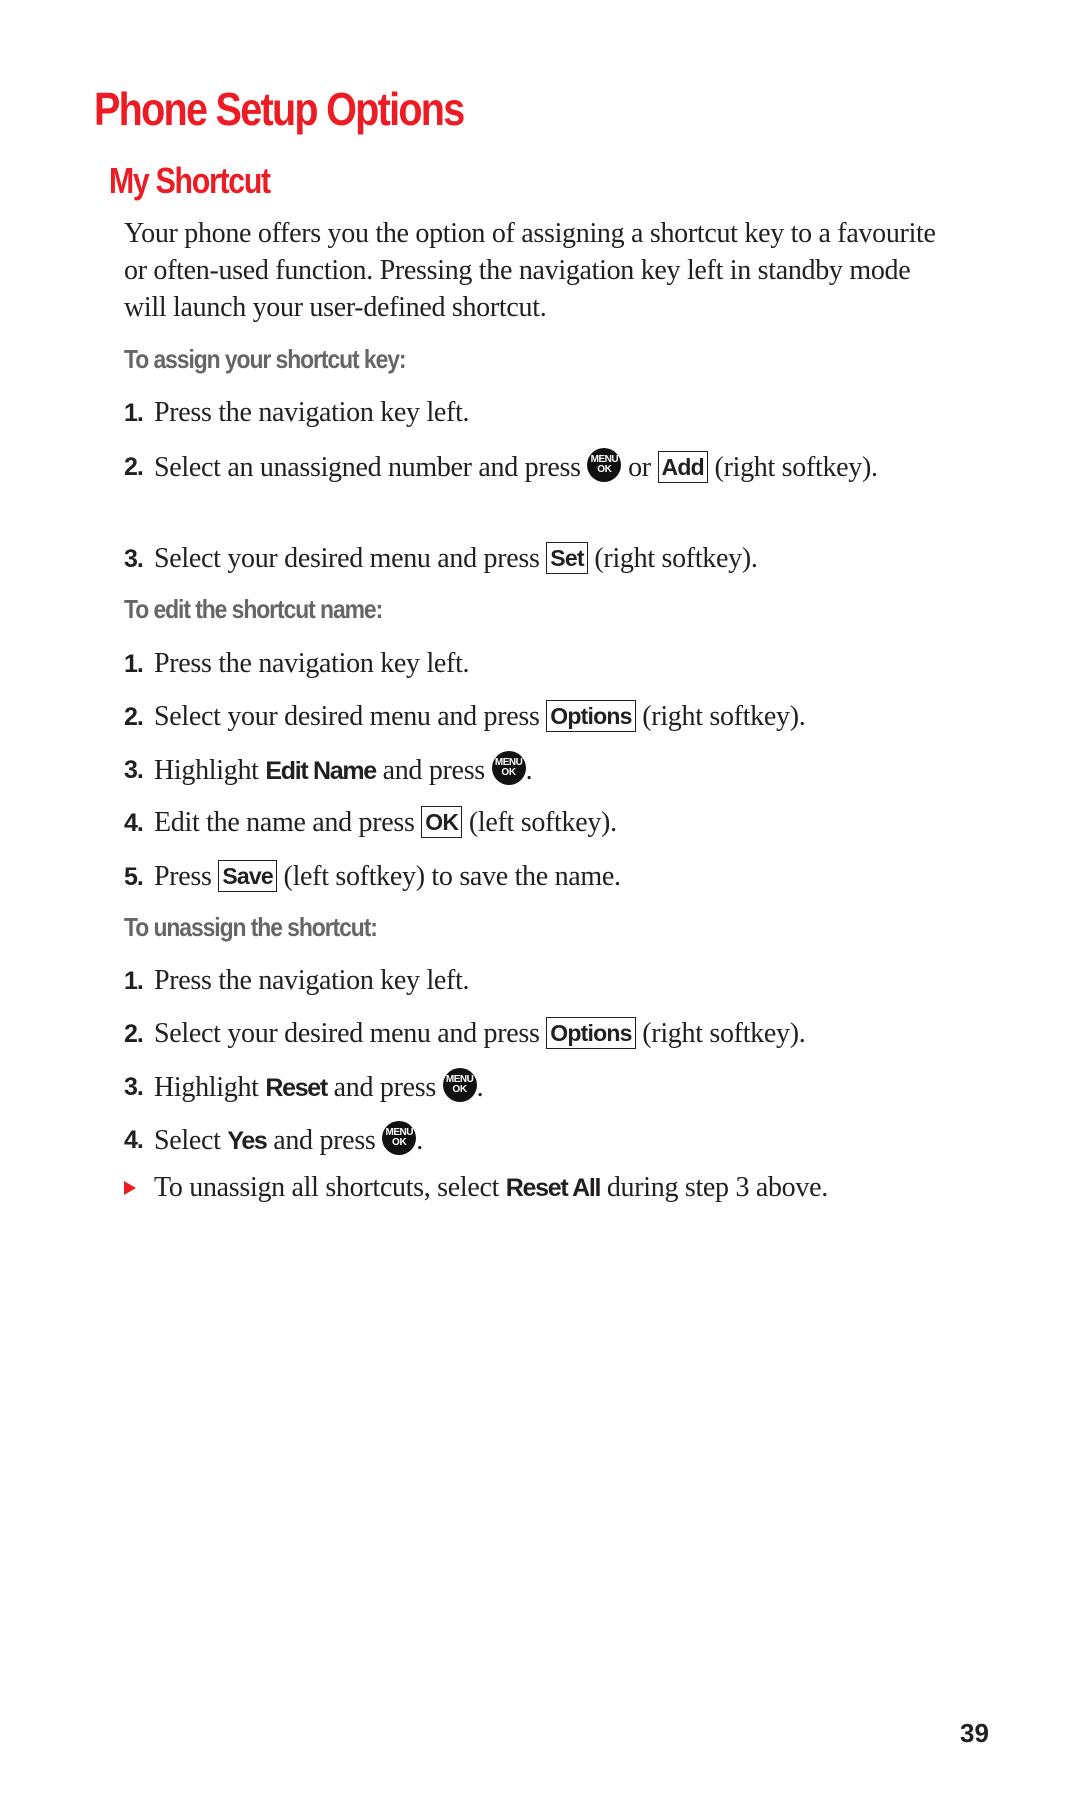  I want to click on edit-step-3: 3. Highlight Edit Name and press MENU OK., so click(539, 770).